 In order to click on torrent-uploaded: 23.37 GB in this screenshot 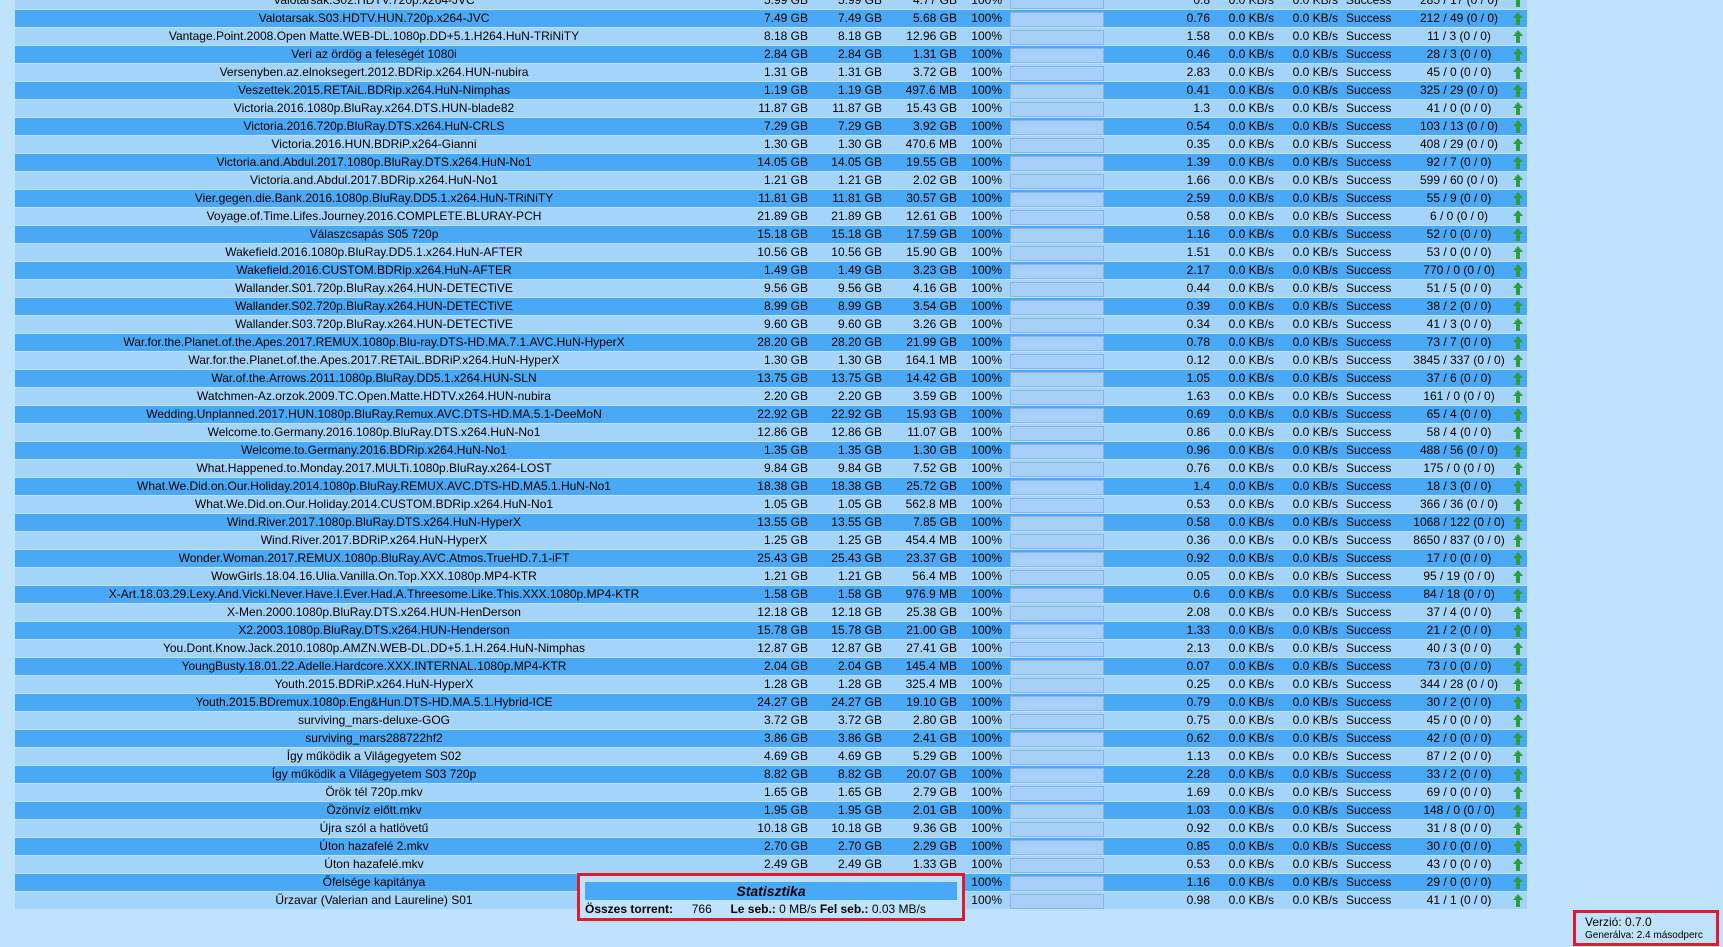, I will do `click(923, 558)`.